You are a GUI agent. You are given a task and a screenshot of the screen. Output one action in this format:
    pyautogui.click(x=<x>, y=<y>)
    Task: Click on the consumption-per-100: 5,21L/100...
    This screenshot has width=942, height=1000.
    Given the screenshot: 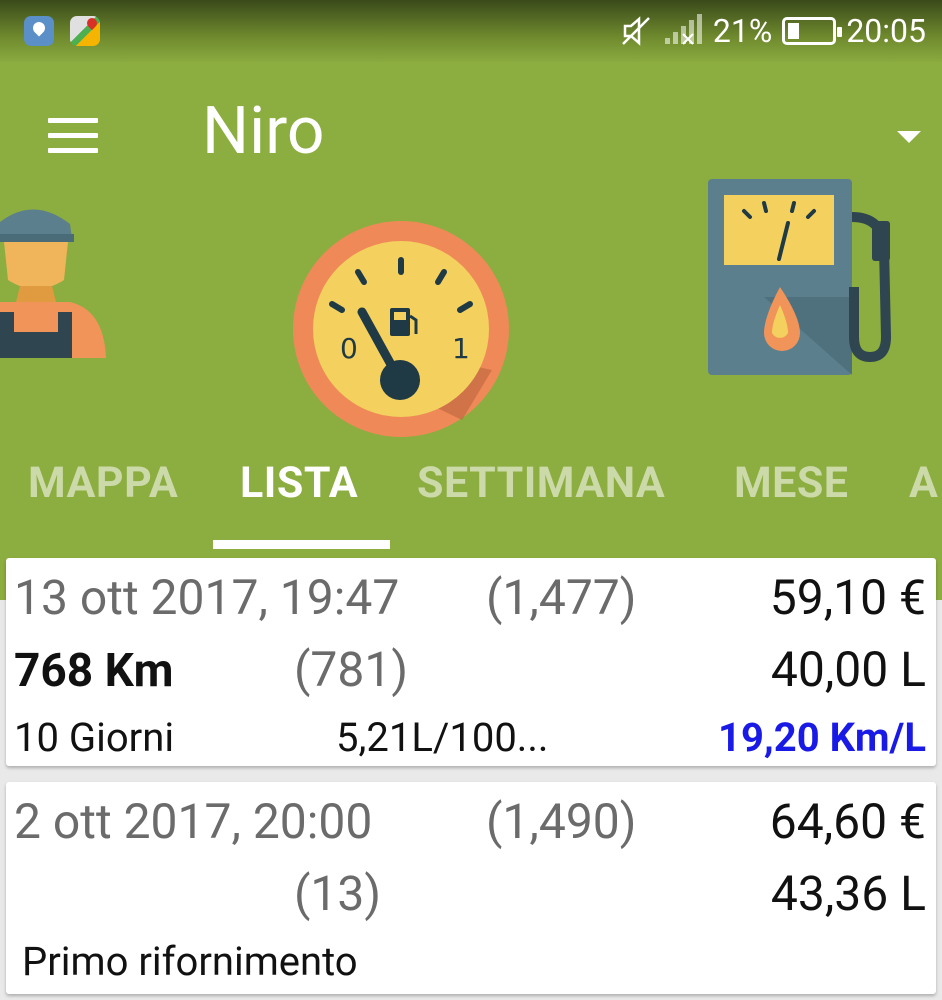 What is the action you would take?
    pyautogui.click(x=442, y=737)
    